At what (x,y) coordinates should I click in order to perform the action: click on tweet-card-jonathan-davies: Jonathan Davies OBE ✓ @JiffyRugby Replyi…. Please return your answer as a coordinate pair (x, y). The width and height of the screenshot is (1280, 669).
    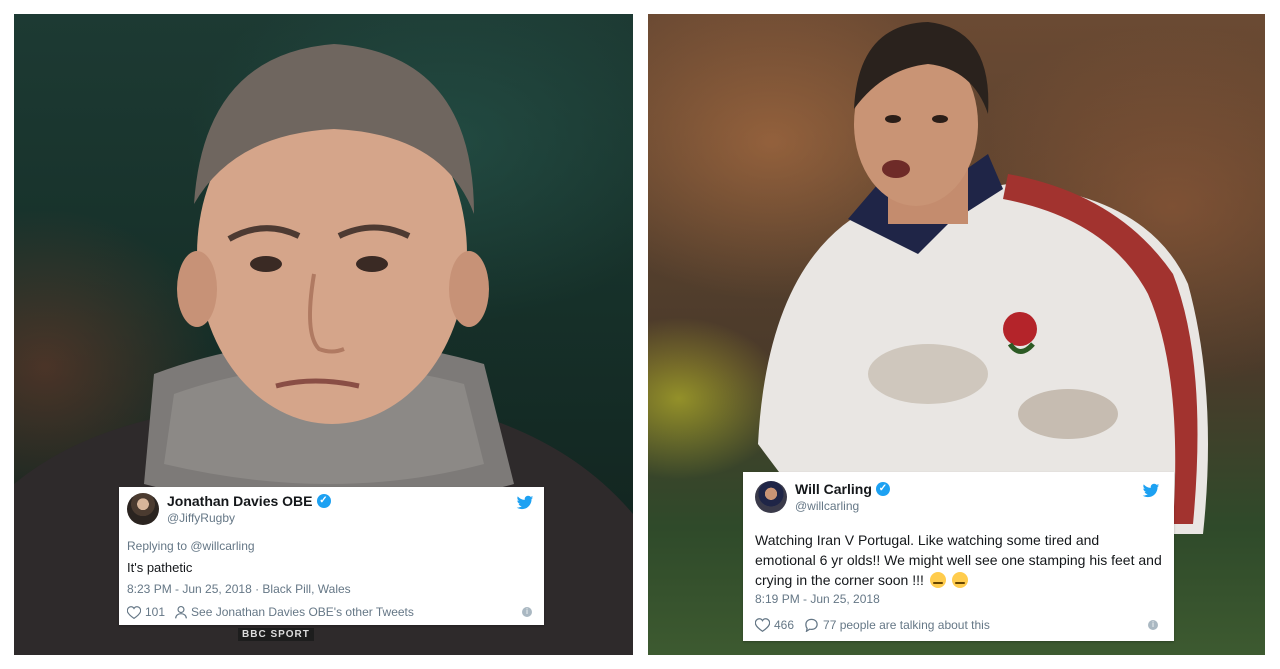
    Looking at the image, I should click on (331, 556).